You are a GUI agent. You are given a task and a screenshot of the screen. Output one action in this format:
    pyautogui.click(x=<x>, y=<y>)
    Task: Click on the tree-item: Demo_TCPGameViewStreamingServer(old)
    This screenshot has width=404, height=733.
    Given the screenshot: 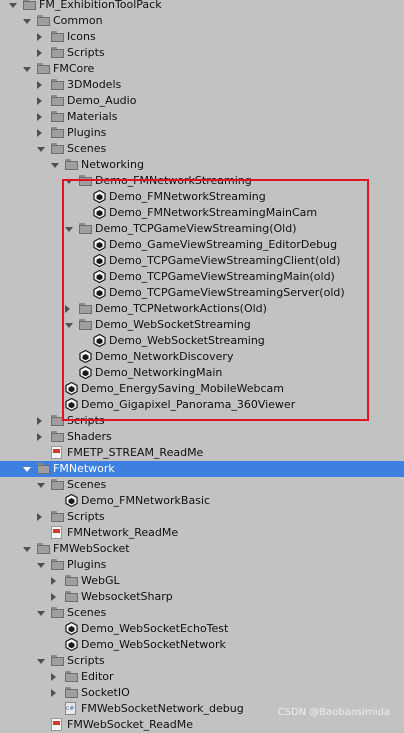 What is the action you would take?
    pyautogui.click(x=202, y=293)
    